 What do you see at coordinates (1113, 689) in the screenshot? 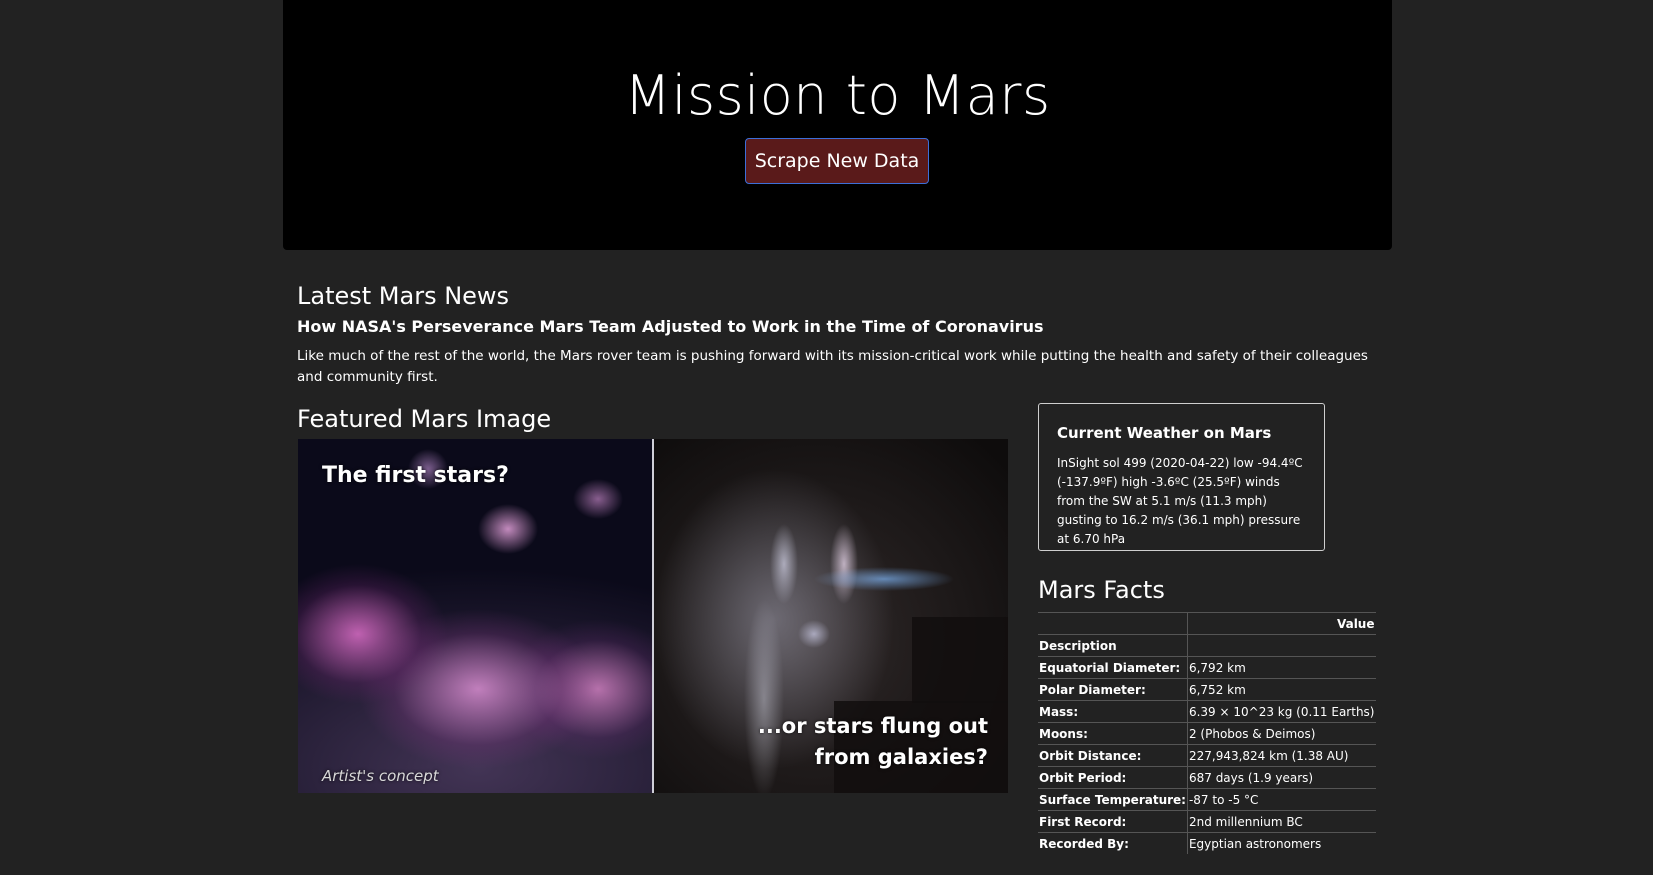
I see `fact-label: Polar Diameter:` at bounding box center [1113, 689].